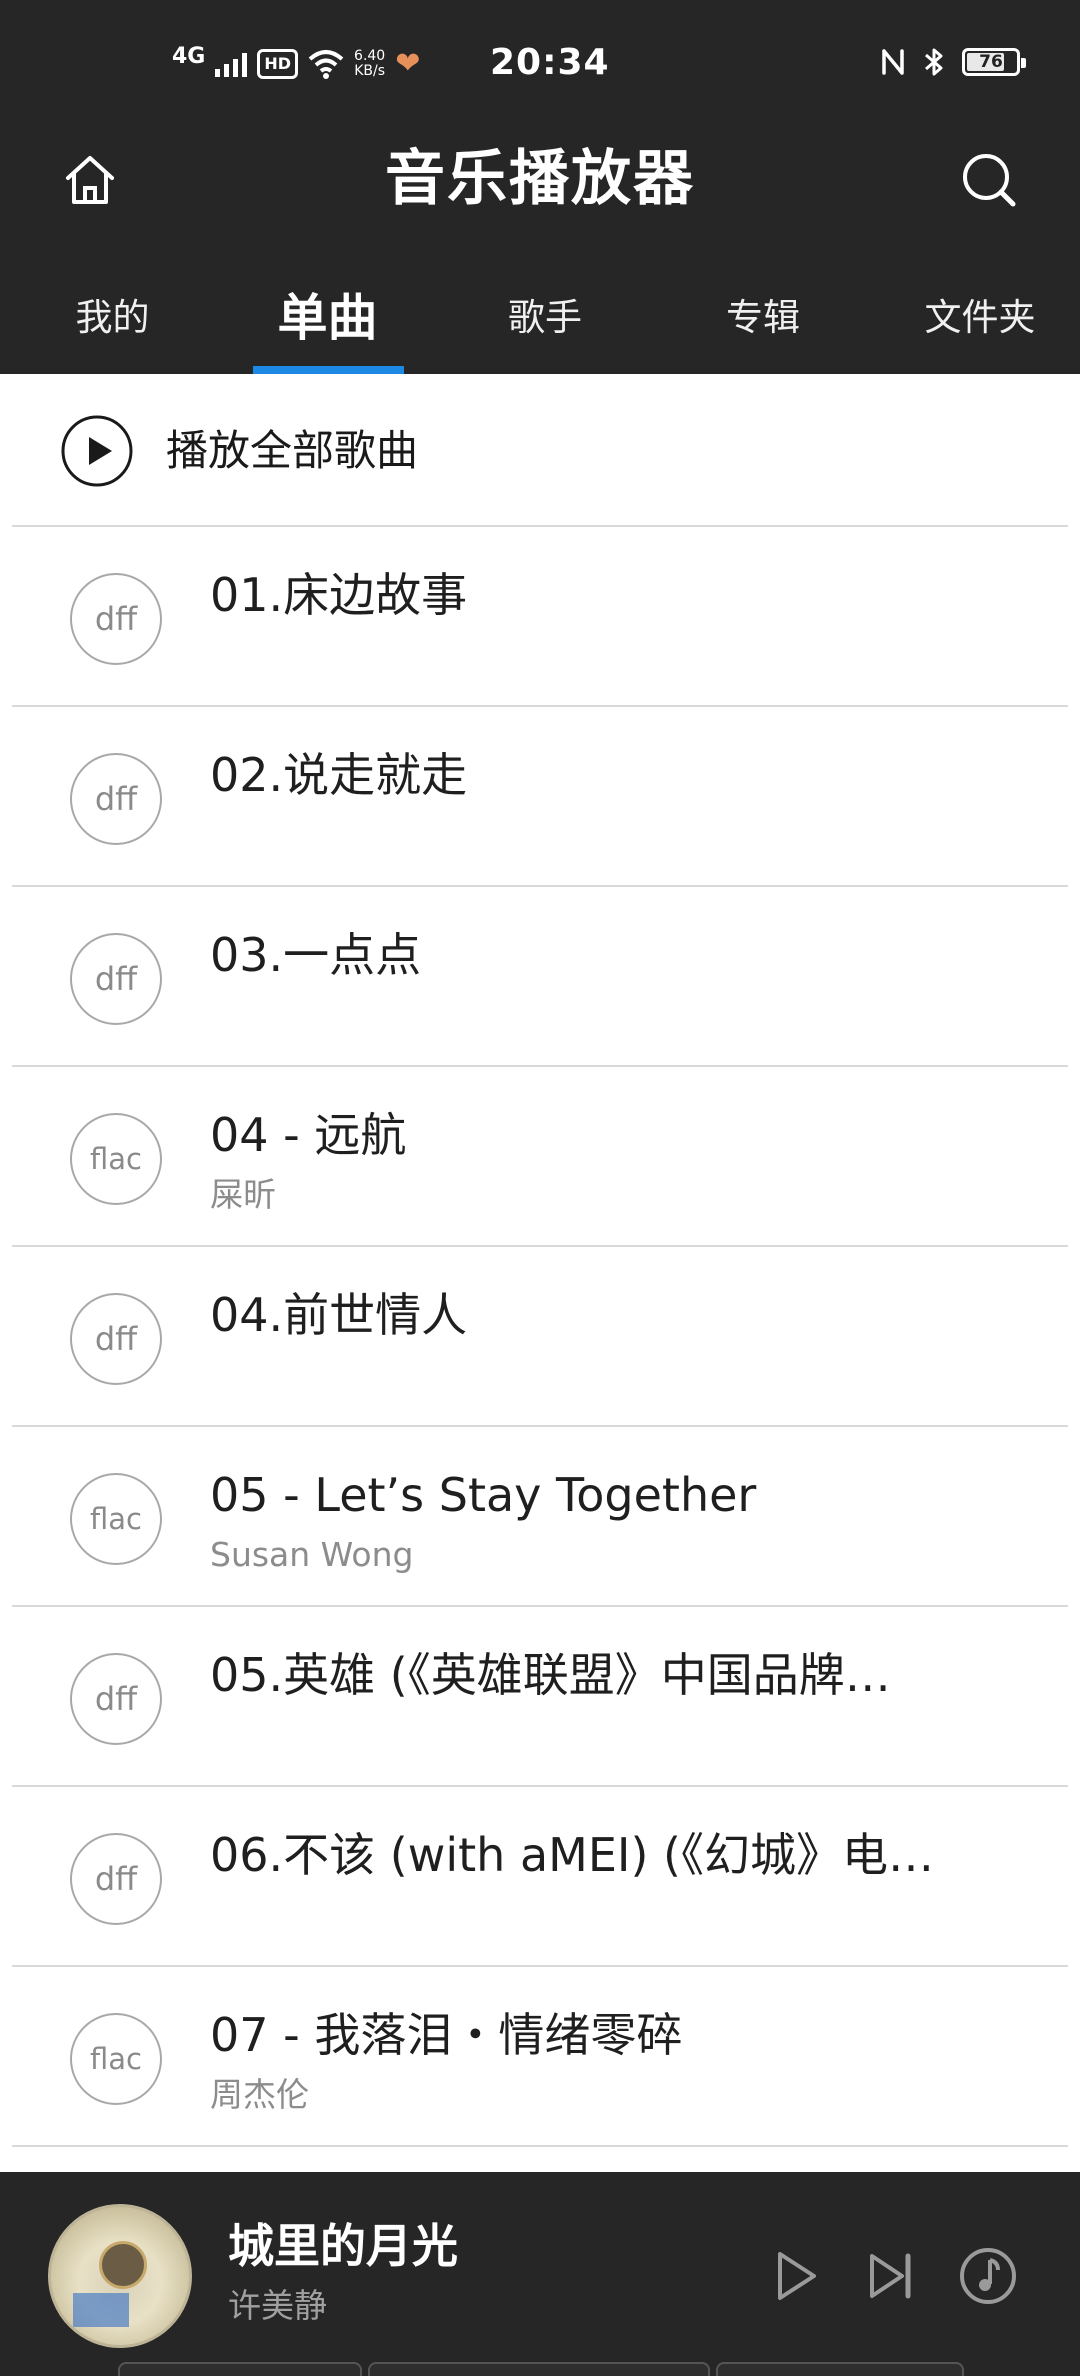 The image size is (1080, 2376). I want to click on tab-songs: 单曲, so click(327, 322).